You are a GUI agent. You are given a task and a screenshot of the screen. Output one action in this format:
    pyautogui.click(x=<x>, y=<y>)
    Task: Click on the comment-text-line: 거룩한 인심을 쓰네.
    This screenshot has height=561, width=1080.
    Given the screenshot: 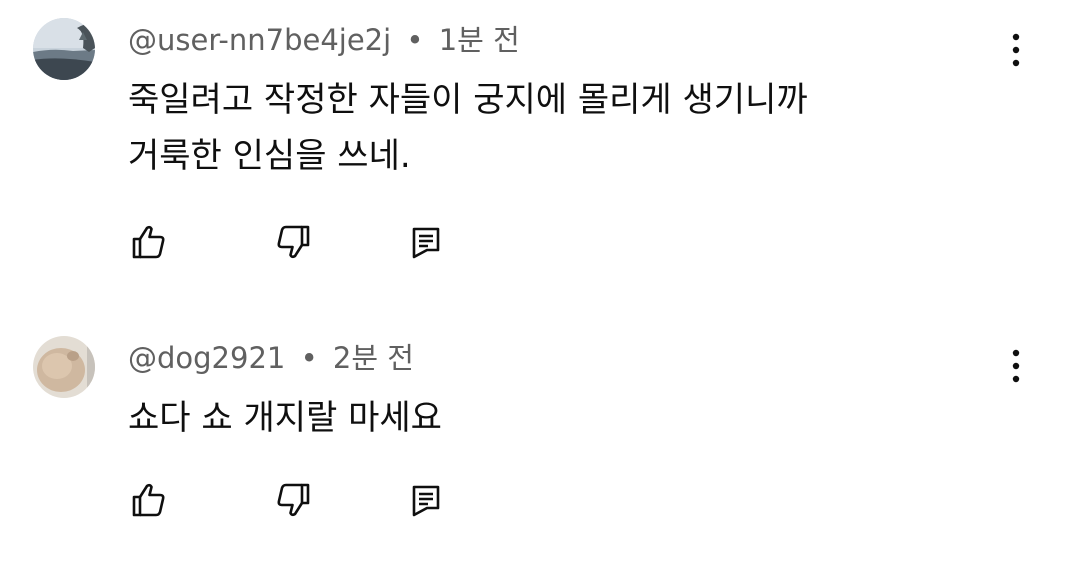 What is the action you would take?
    pyautogui.click(x=269, y=156)
    